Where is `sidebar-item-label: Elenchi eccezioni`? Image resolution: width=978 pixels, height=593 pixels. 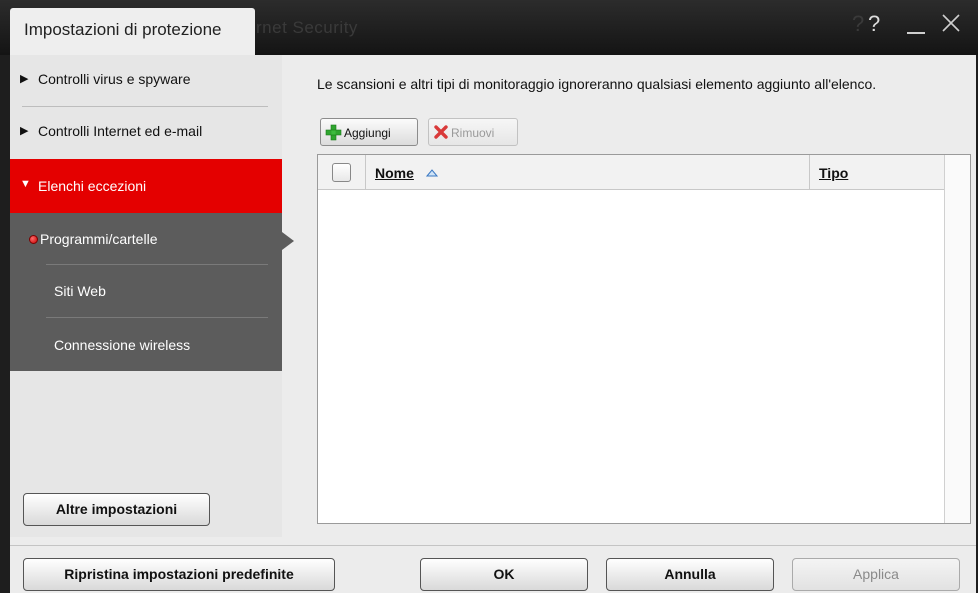
sidebar-item-label: Elenchi eccezioni is located at coordinates (92, 186).